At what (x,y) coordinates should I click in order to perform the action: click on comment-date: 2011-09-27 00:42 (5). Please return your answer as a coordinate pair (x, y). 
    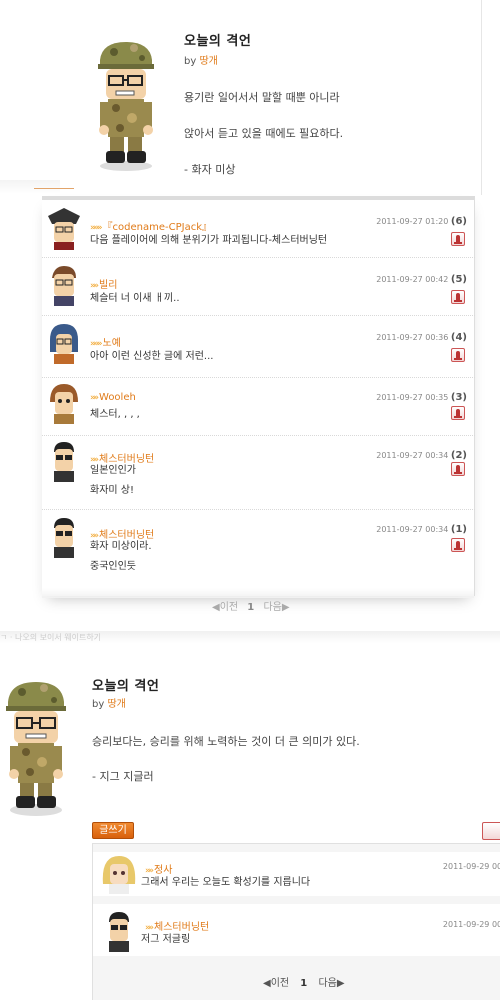
    Looking at the image, I should click on (421, 279).